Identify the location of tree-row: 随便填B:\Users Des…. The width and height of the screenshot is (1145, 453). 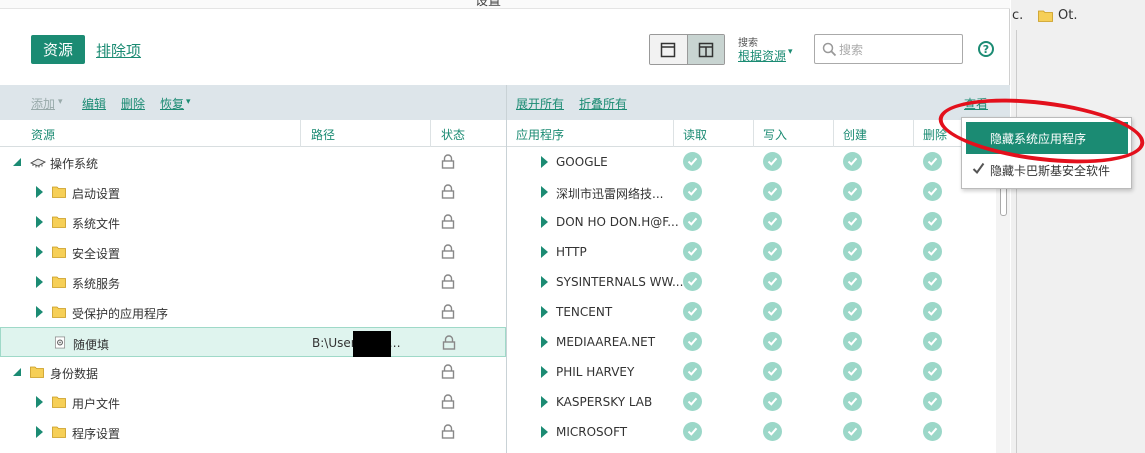
(253, 342).